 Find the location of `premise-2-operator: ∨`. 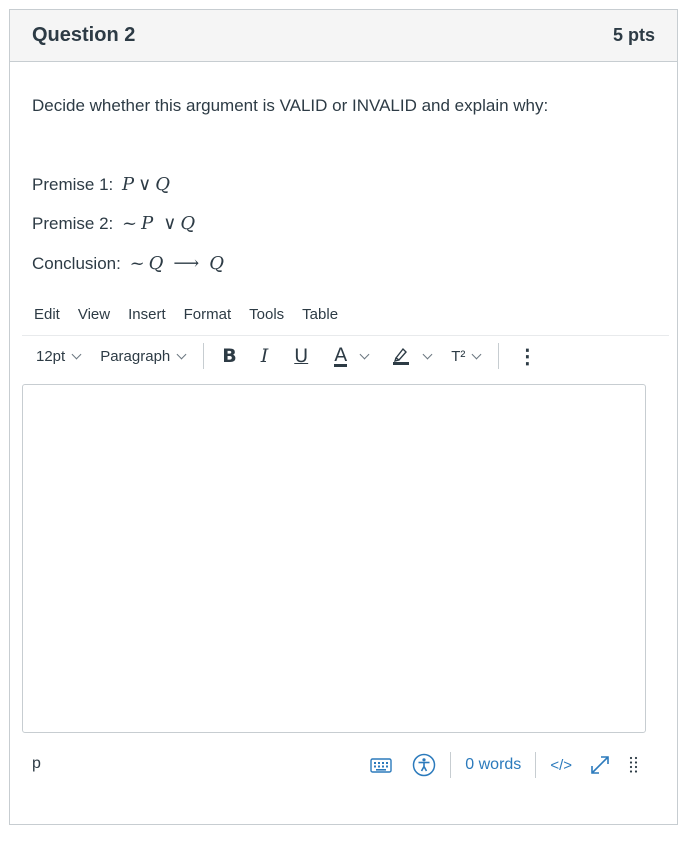

premise-2-operator: ∨ is located at coordinates (170, 223).